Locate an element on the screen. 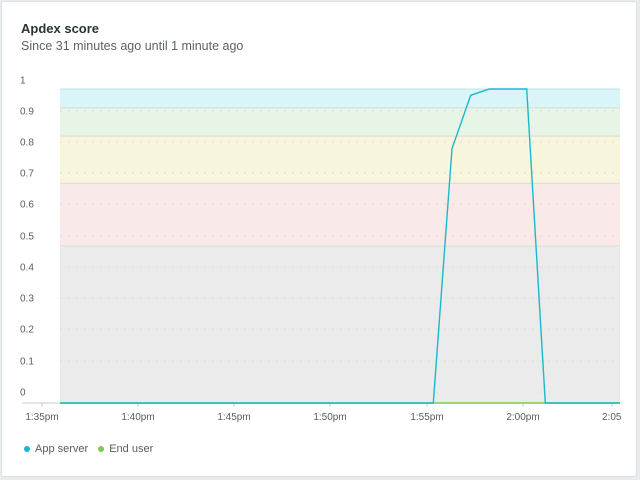 This screenshot has height=480, width=640. y-tick-label: 0.4 is located at coordinates (27, 268).